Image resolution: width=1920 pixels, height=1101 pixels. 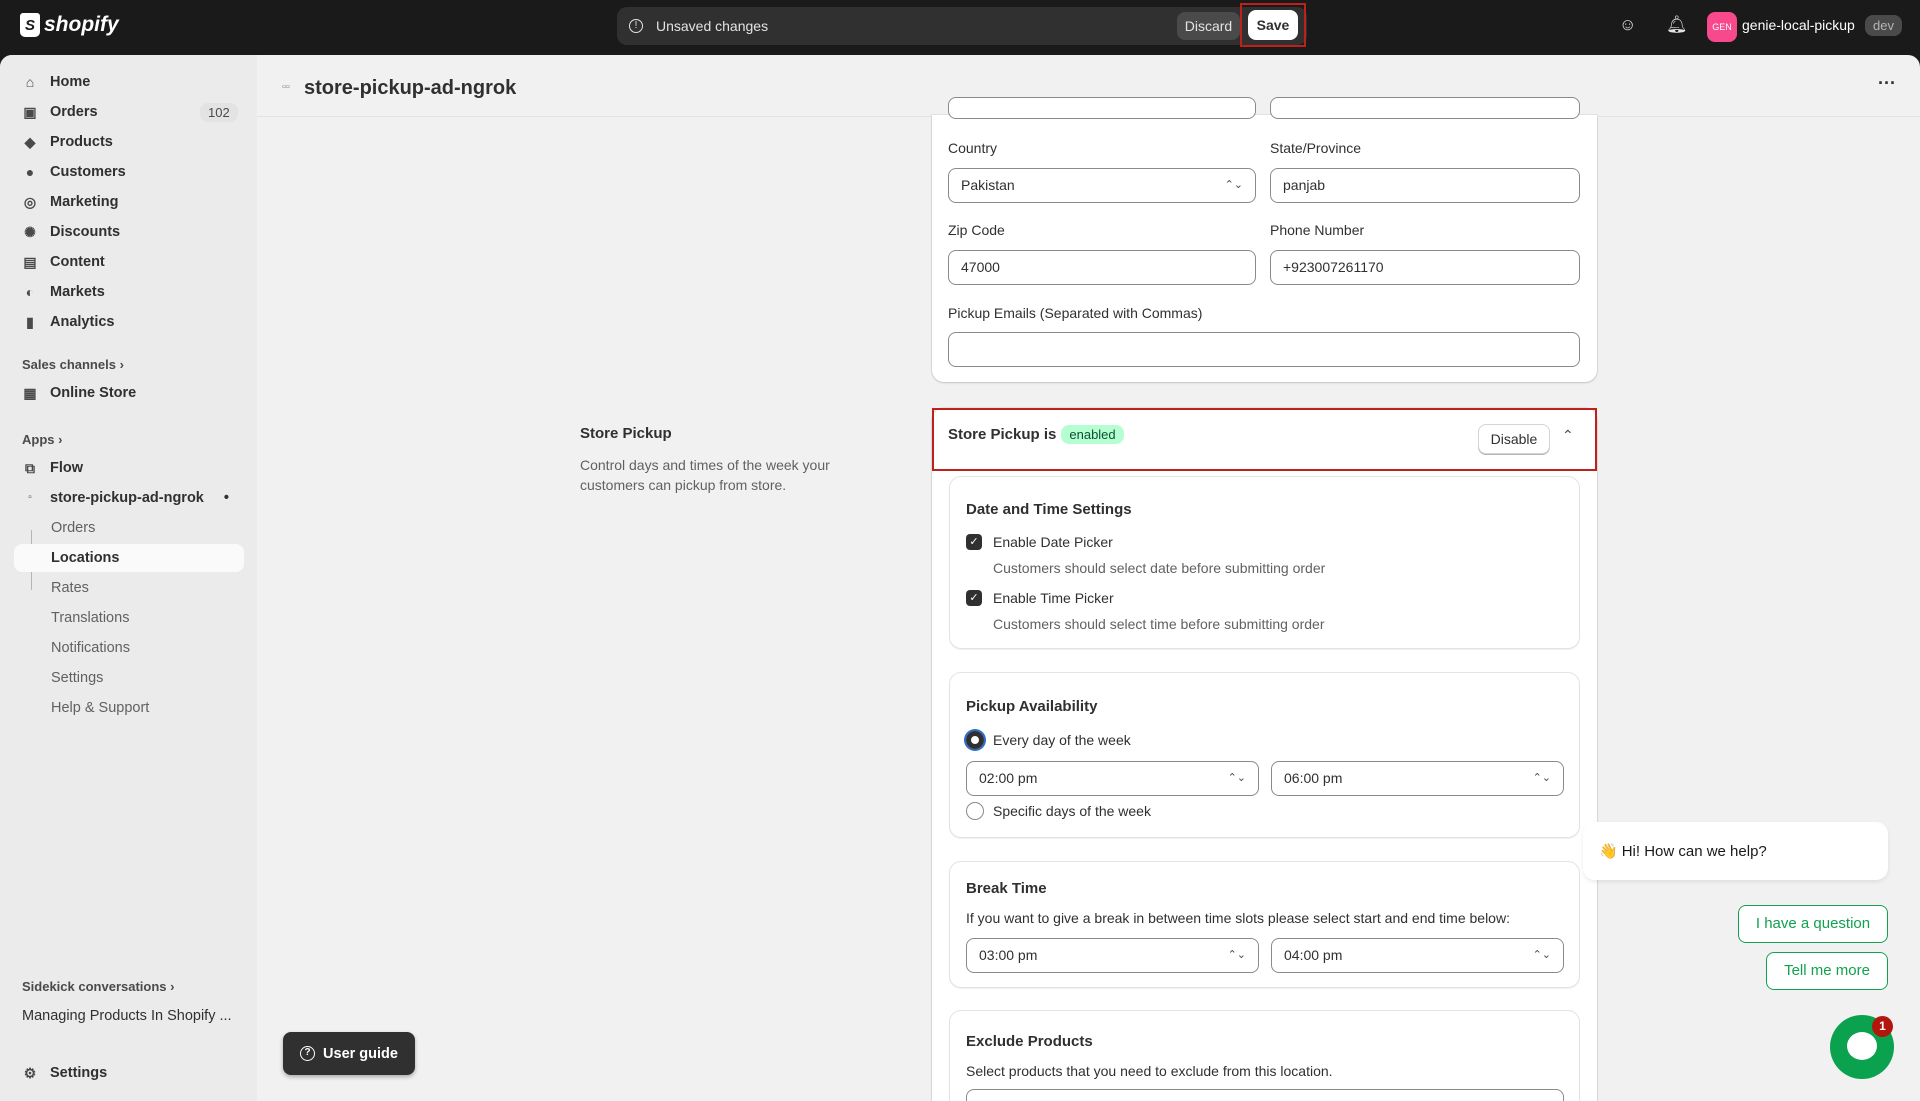 I want to click on sidebar-item-online-store: ▦ Online Store, so click(x=79, y=393).